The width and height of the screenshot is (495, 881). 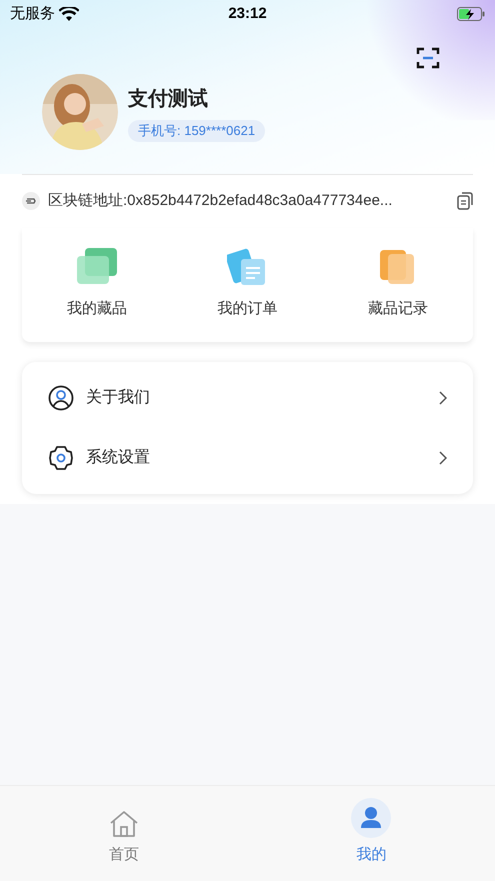 I want to click on shortcut-button: 藏品记录, so click(x=397, y=283).